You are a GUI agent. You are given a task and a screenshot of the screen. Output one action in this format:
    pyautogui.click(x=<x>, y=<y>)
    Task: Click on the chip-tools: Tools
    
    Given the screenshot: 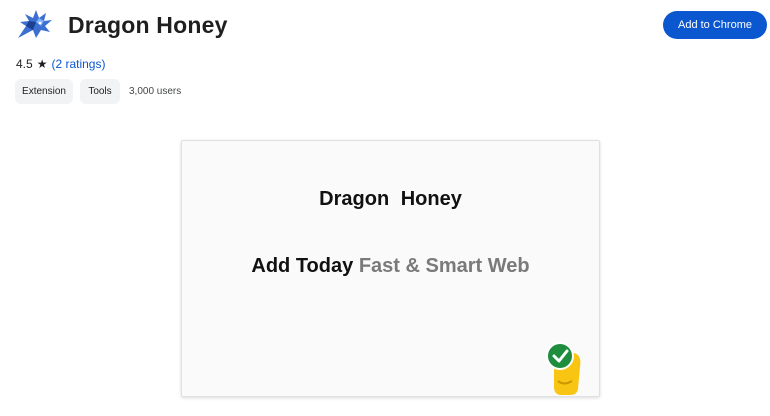 What is the action you would take?
    pyautogui.click(x=100, y=91)
    